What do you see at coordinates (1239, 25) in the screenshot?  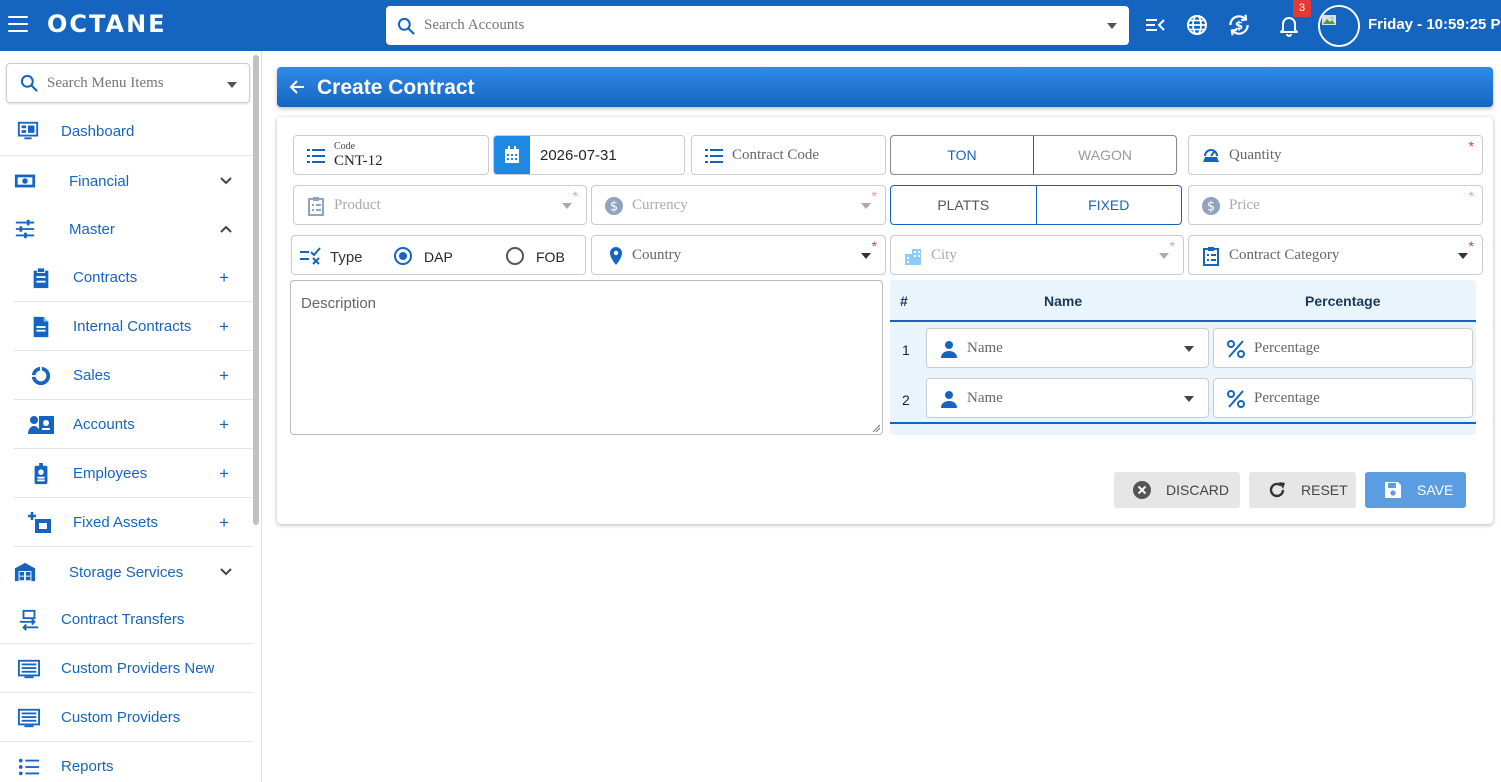 I see `currency-sync-icon: $` at bounding box center [1239, 25].